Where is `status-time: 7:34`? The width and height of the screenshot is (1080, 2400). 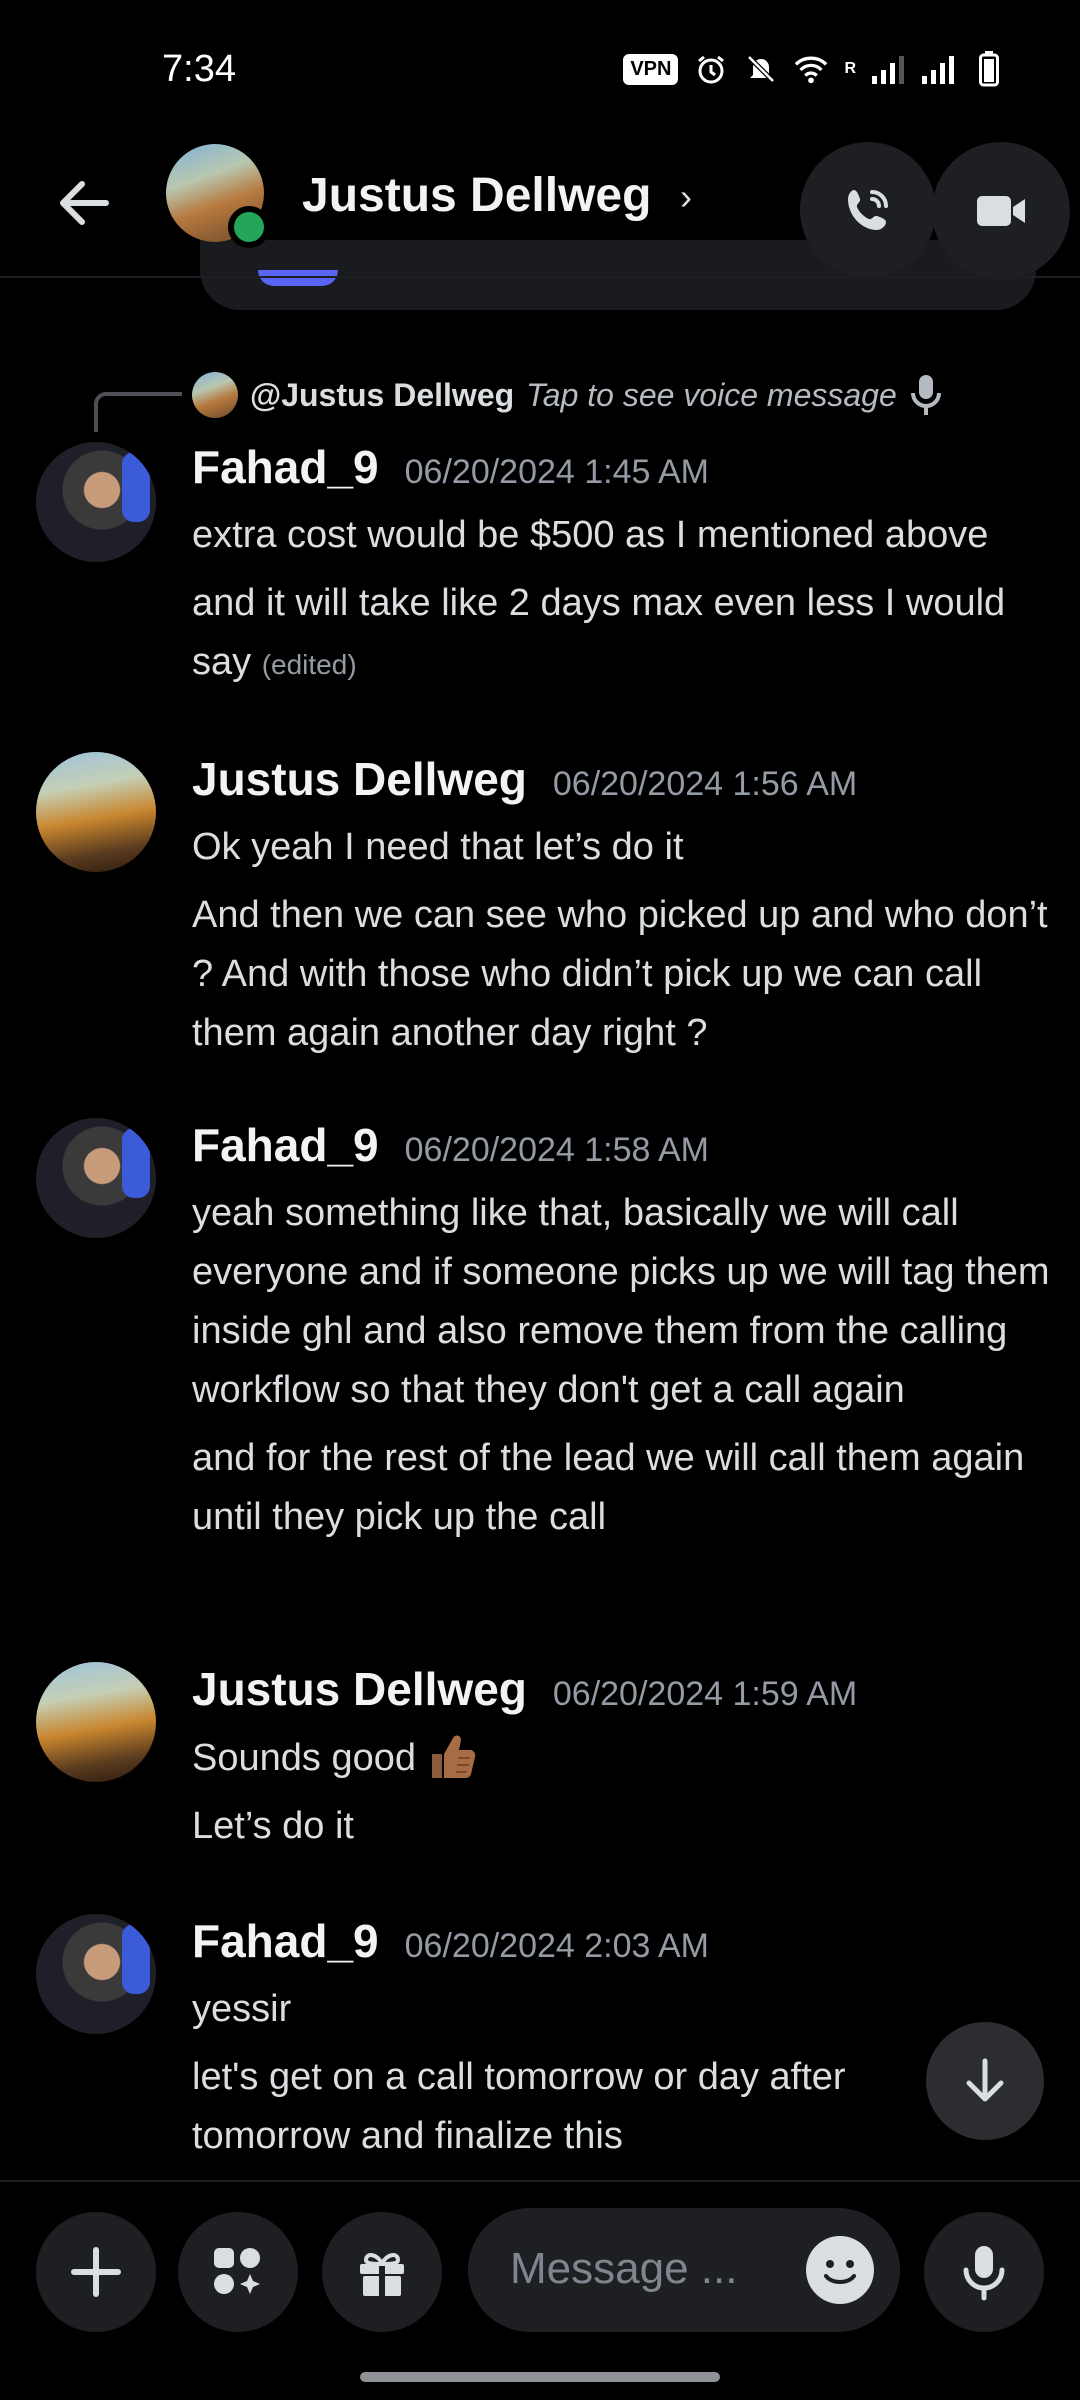 status-time: 7:34 is located at coordinates (199, 69).